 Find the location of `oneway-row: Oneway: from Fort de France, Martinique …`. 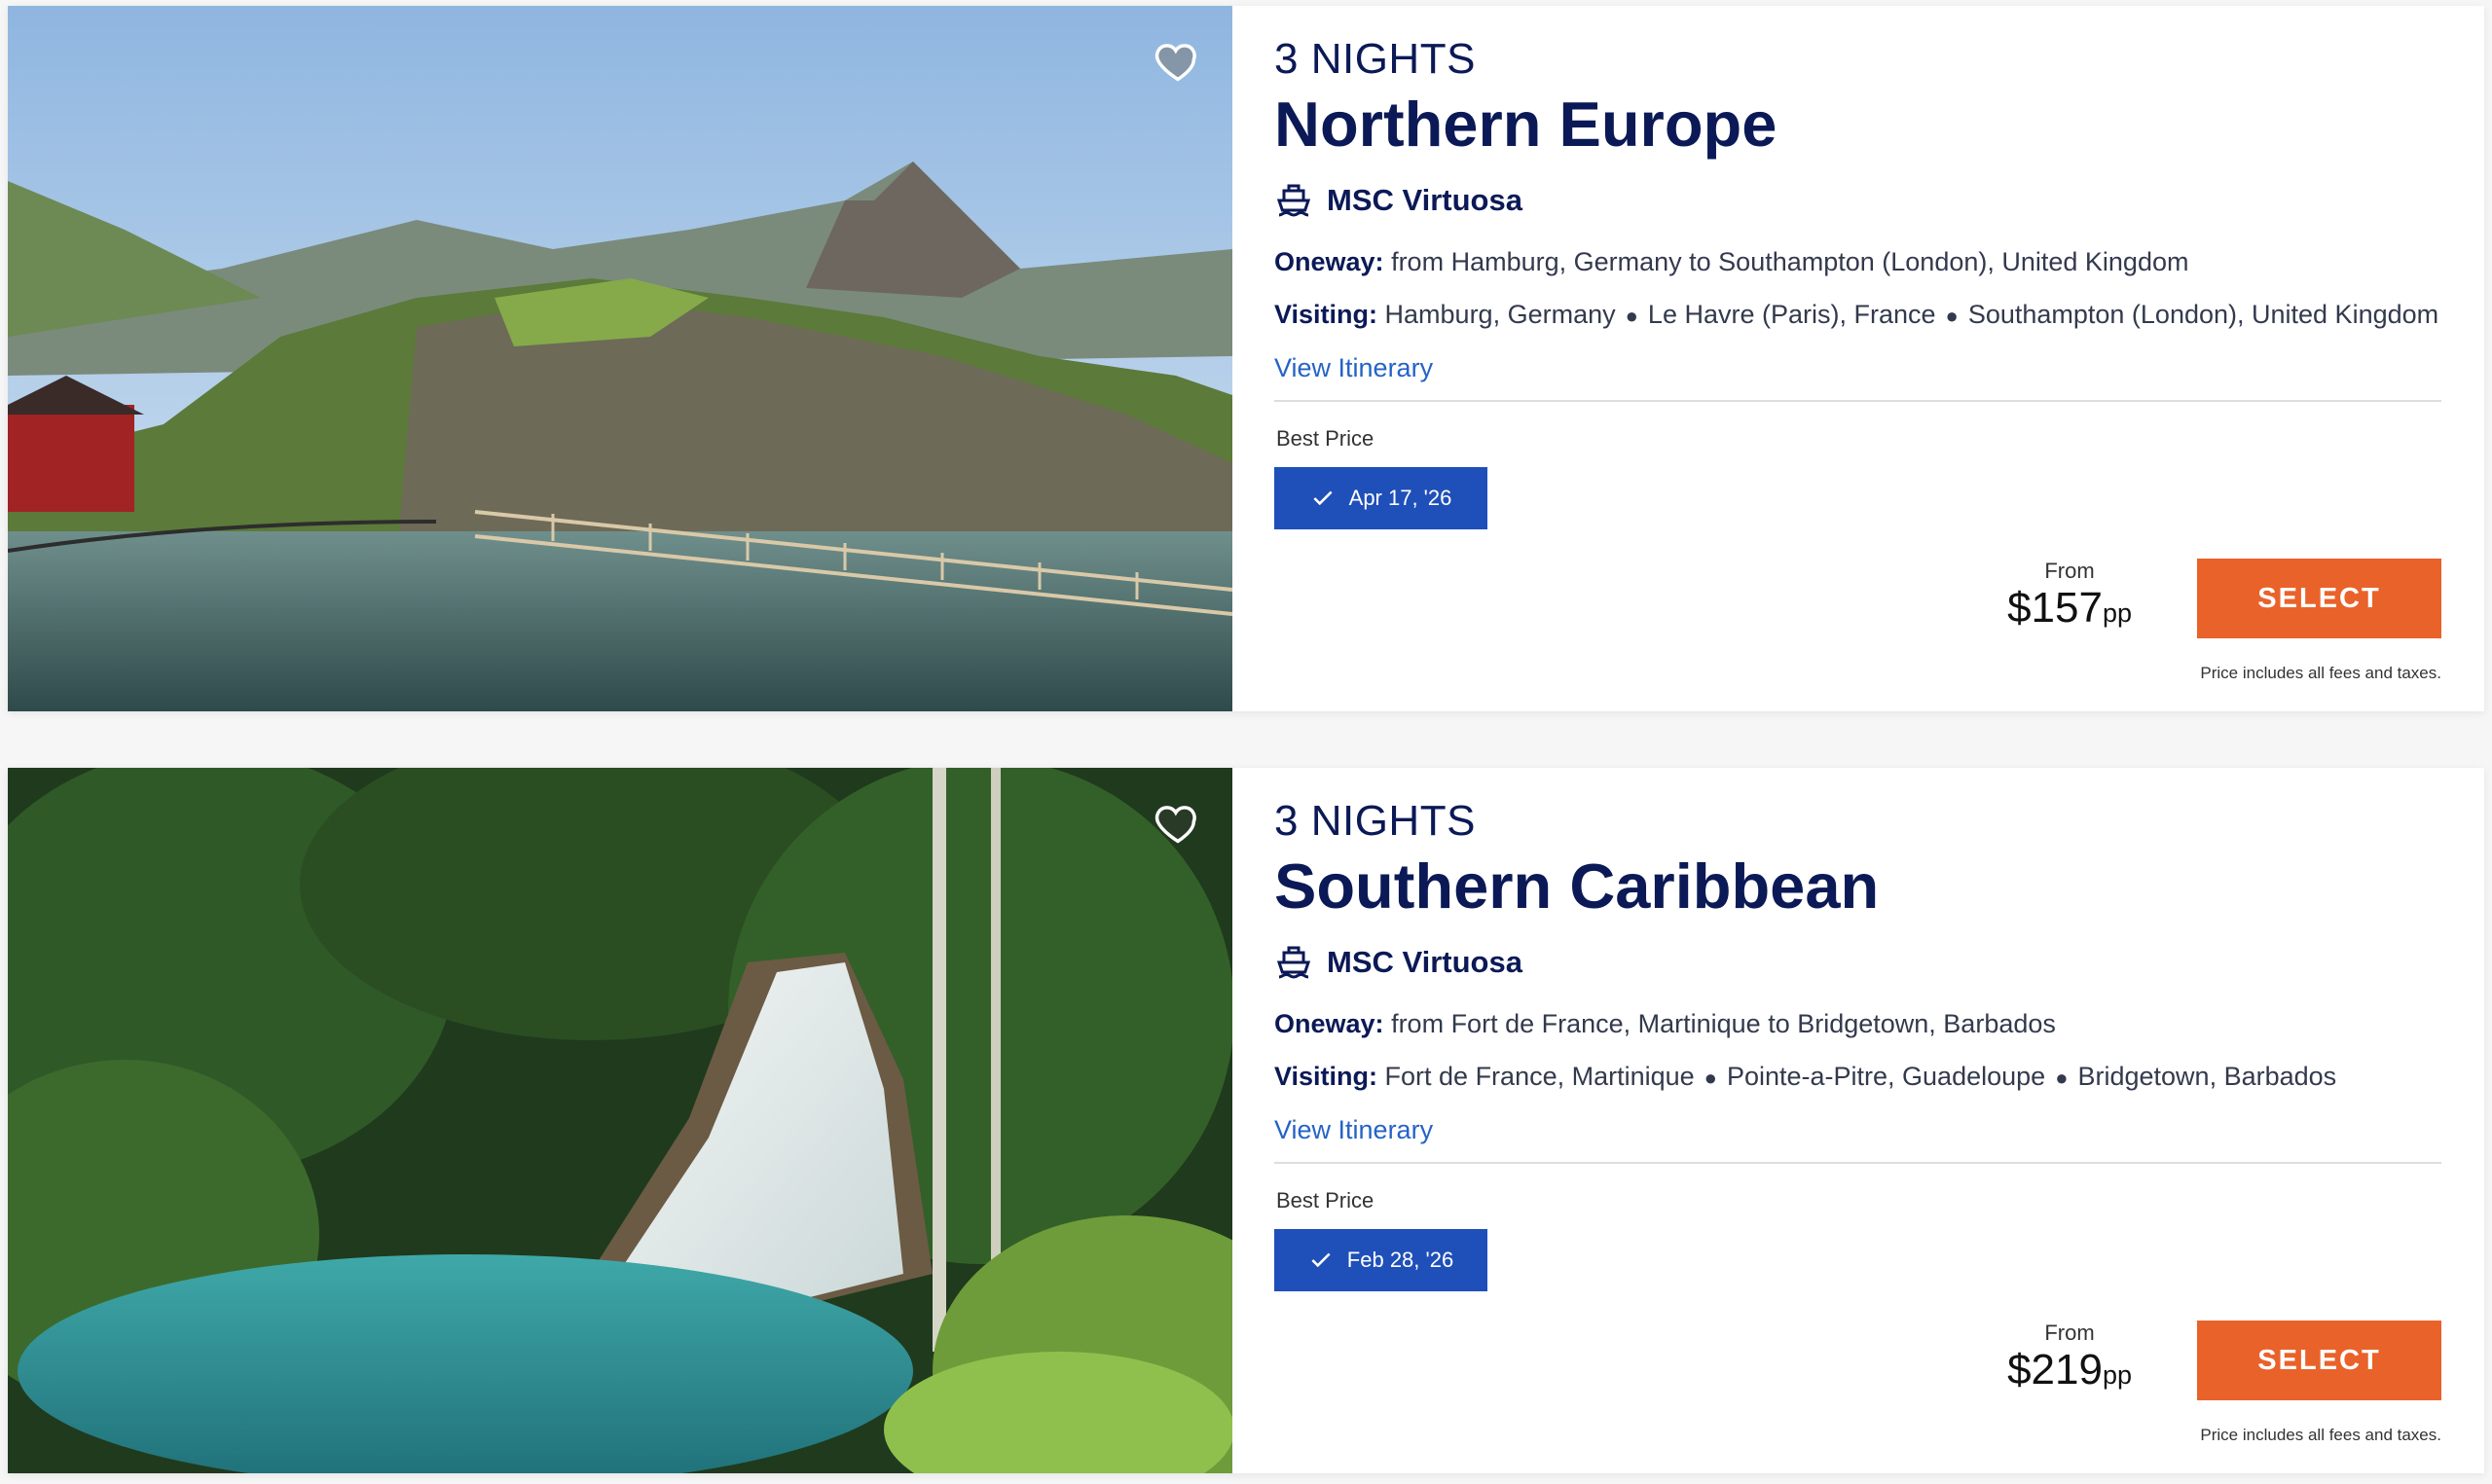

oneway-row: Oneway: from Fort de France, Martinique … is located at coordinates (1665, 1024).